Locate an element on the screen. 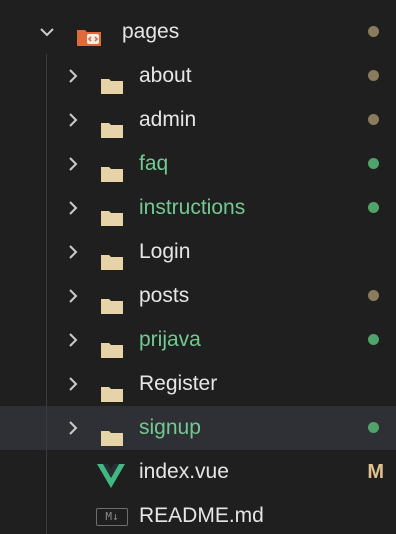 Image resolution: width=396 pixels, height=534 pixels. tree-item-index-vue: index.vue M is located at coordinates (198, 472).